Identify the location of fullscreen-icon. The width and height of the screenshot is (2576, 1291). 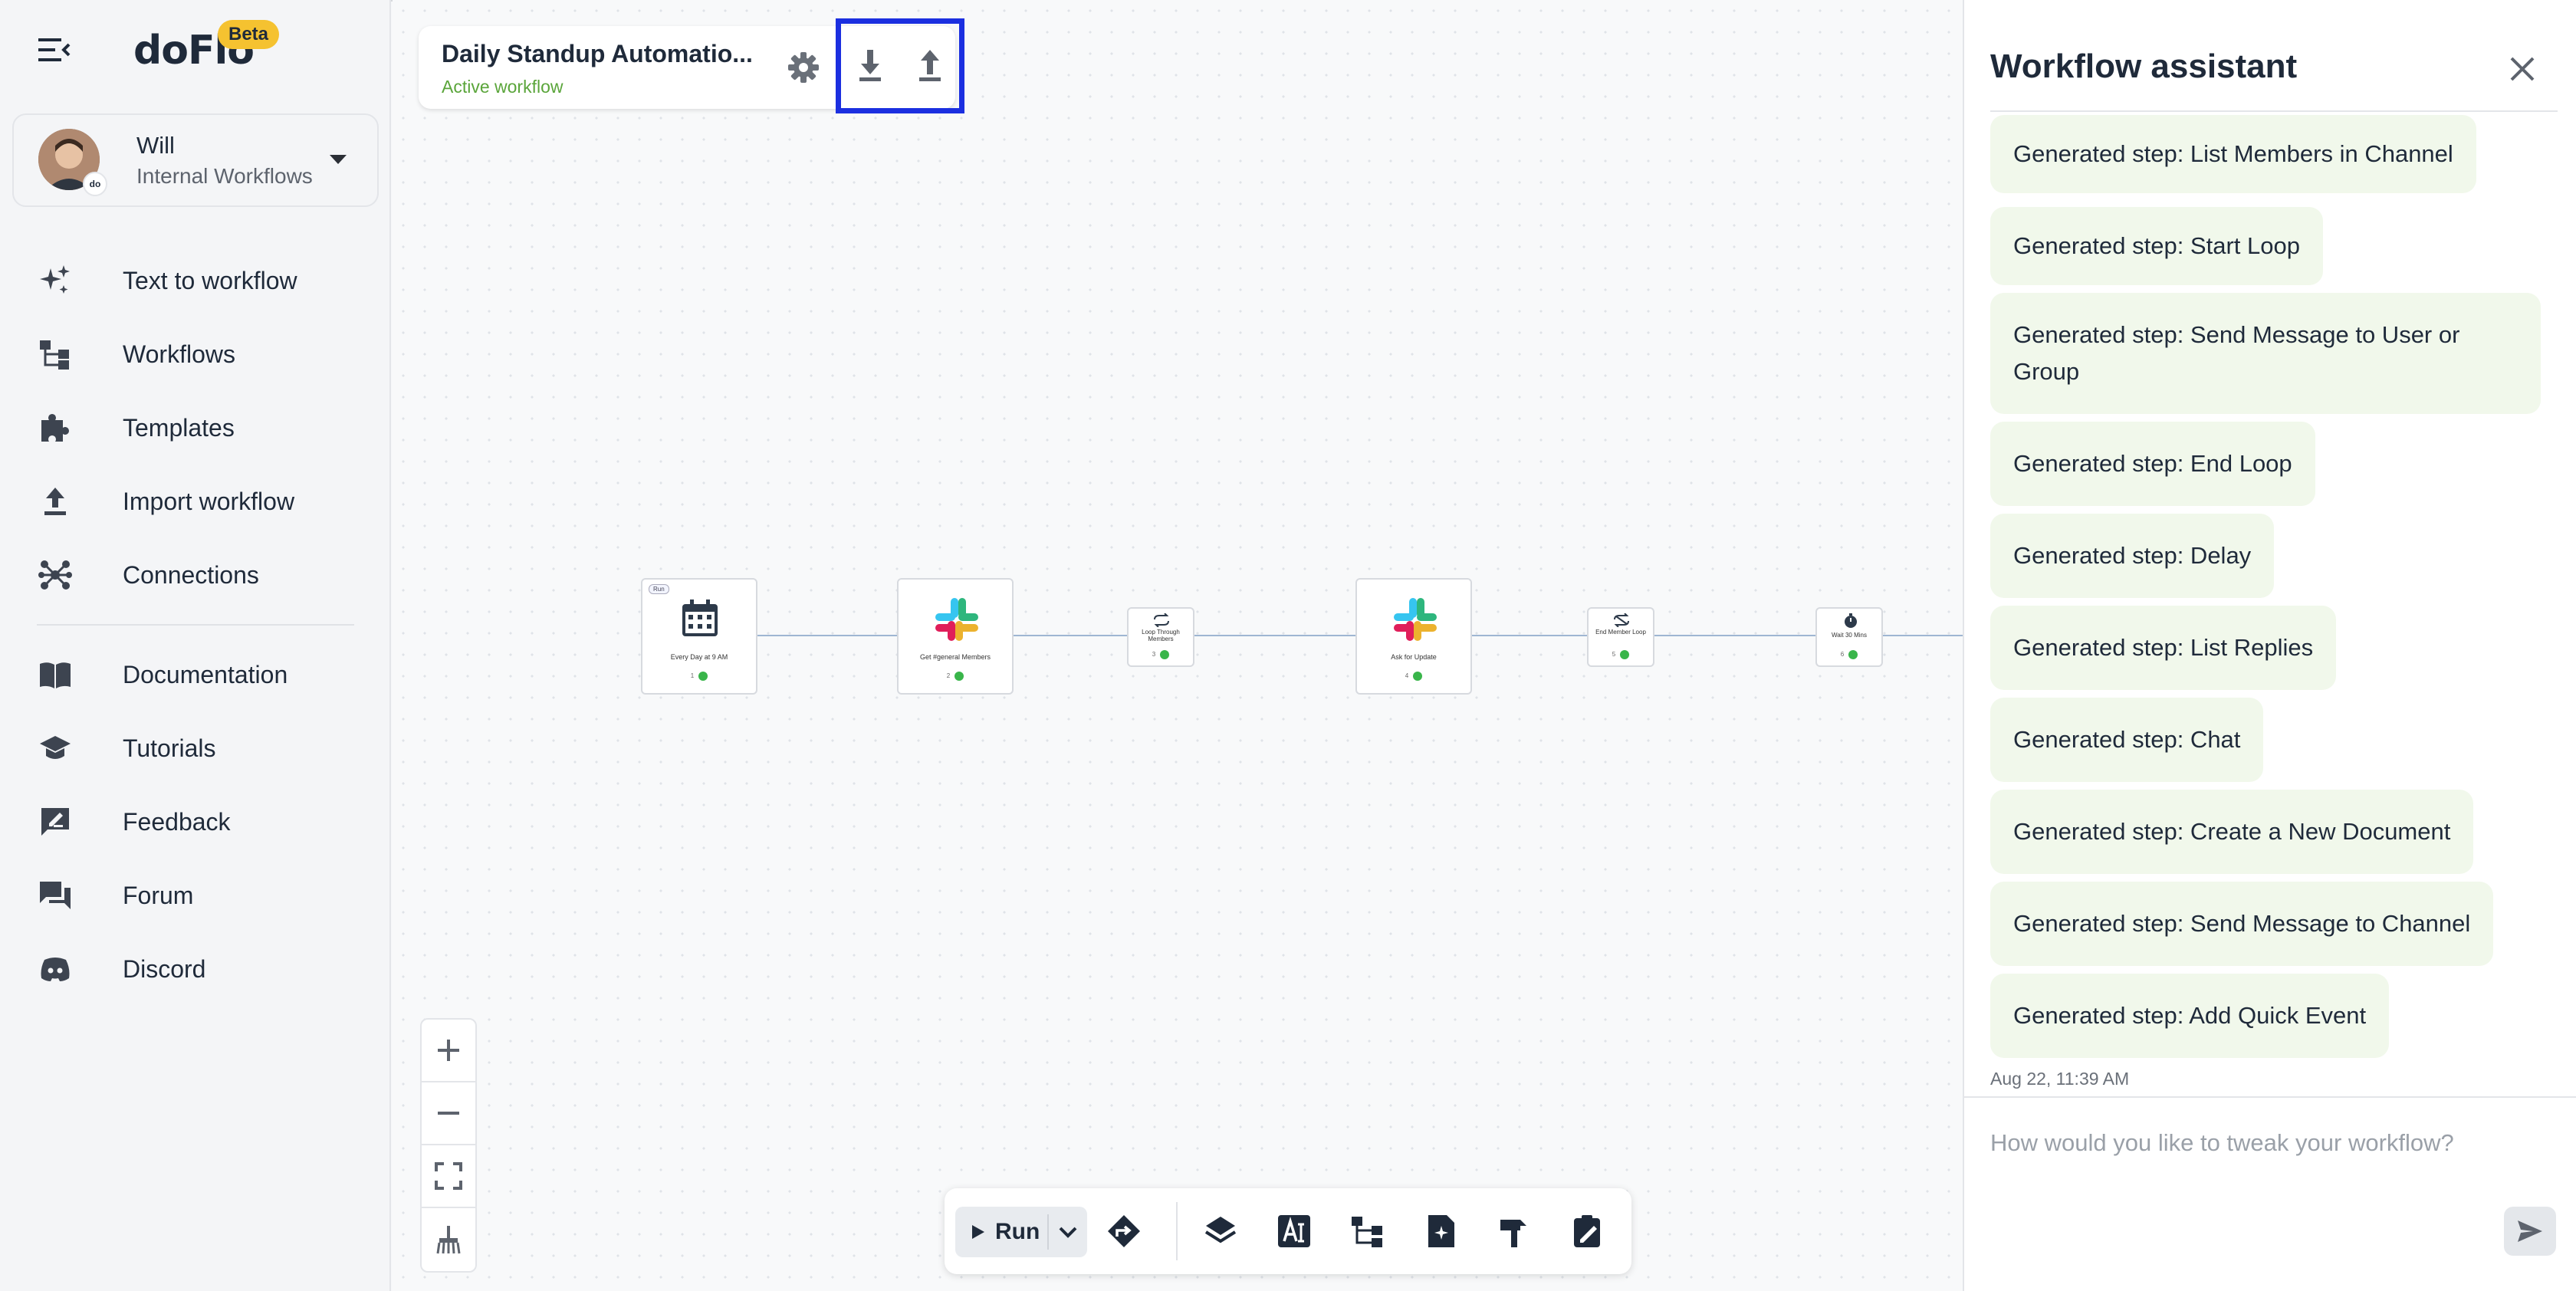
(449, 1176).